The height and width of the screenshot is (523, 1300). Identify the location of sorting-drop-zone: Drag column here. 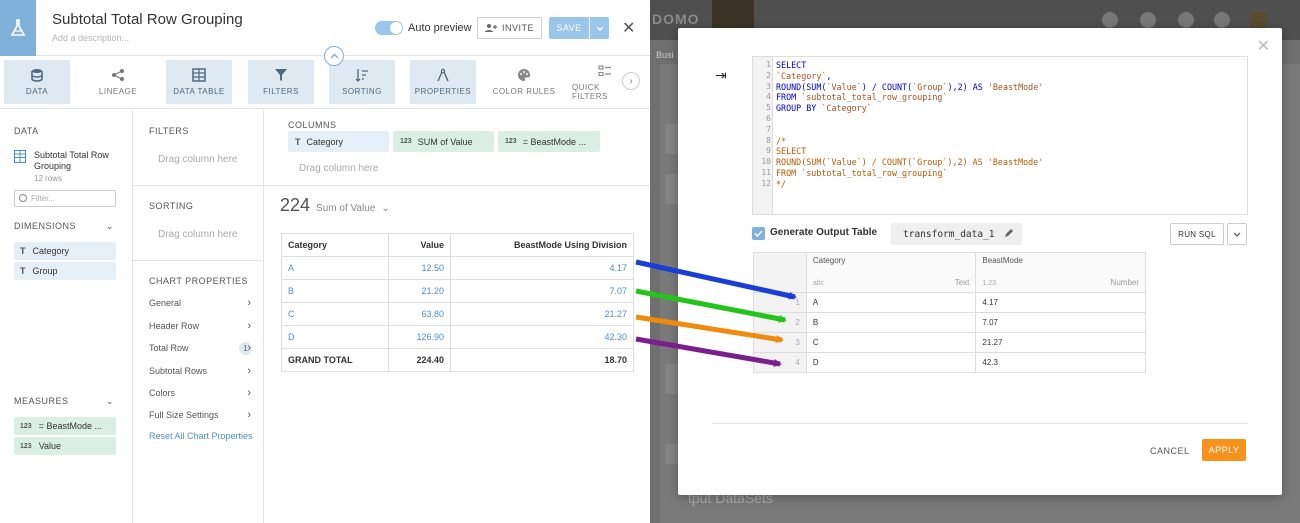
(197, 234).